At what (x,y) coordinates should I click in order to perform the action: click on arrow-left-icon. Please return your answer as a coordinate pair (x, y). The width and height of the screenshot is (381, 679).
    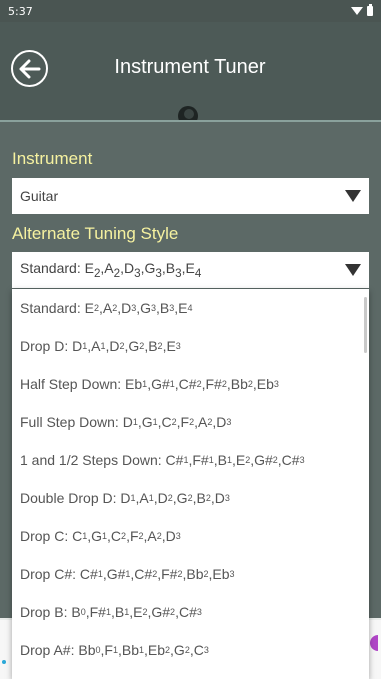
    Looking at the image, I should click on (29, 68).